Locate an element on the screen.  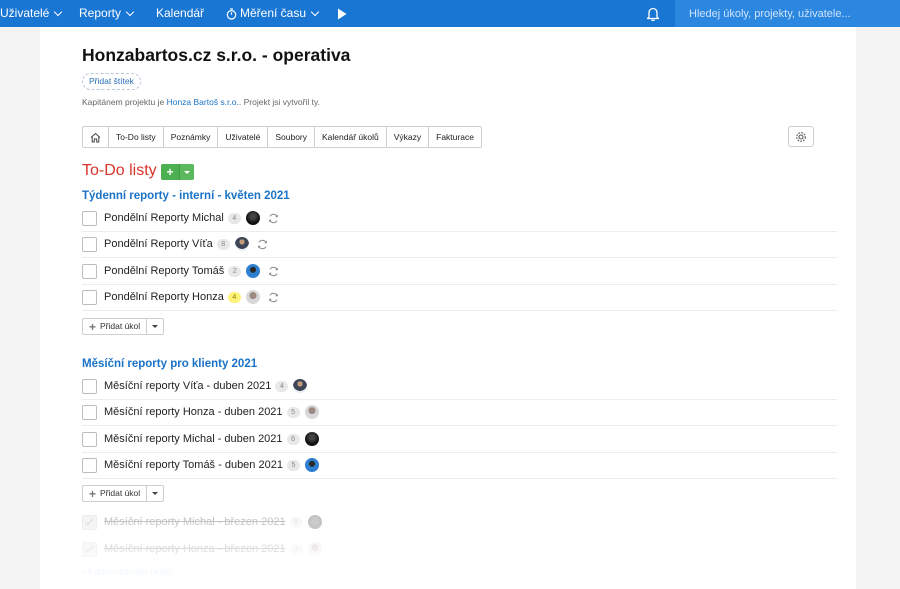
list-item: Pondělní Reporty Víťa 8 is located at coordinates (459, 244).